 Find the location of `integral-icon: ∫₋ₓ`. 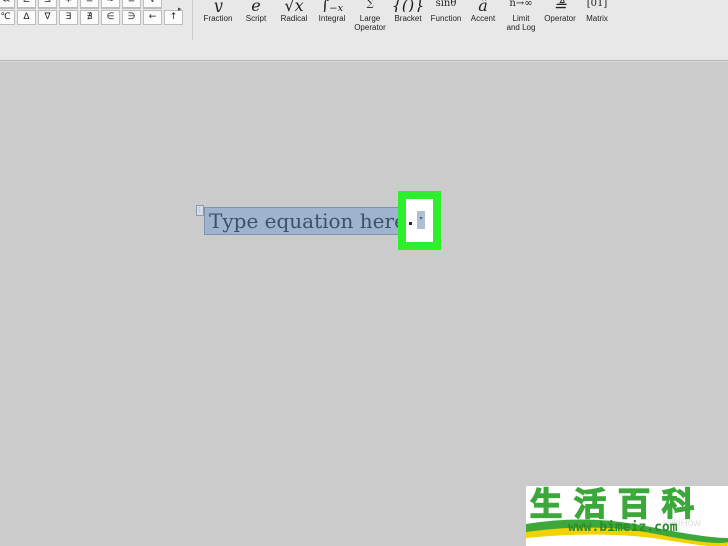

integral-icon: ∫₋ₓ is located at coordinates (332, 6).